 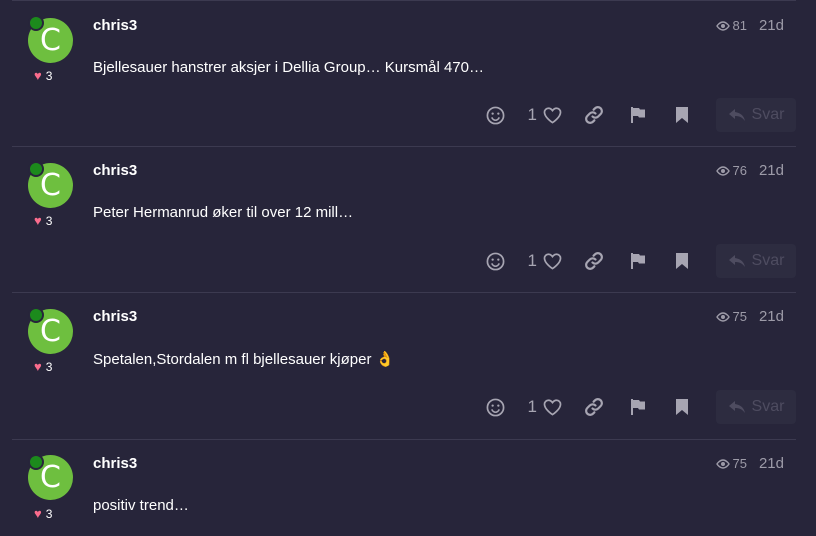 What do you see at coordinates (739, 170) in the screenshot?
I see `view-count: 76` at bounding box center [739, 170].